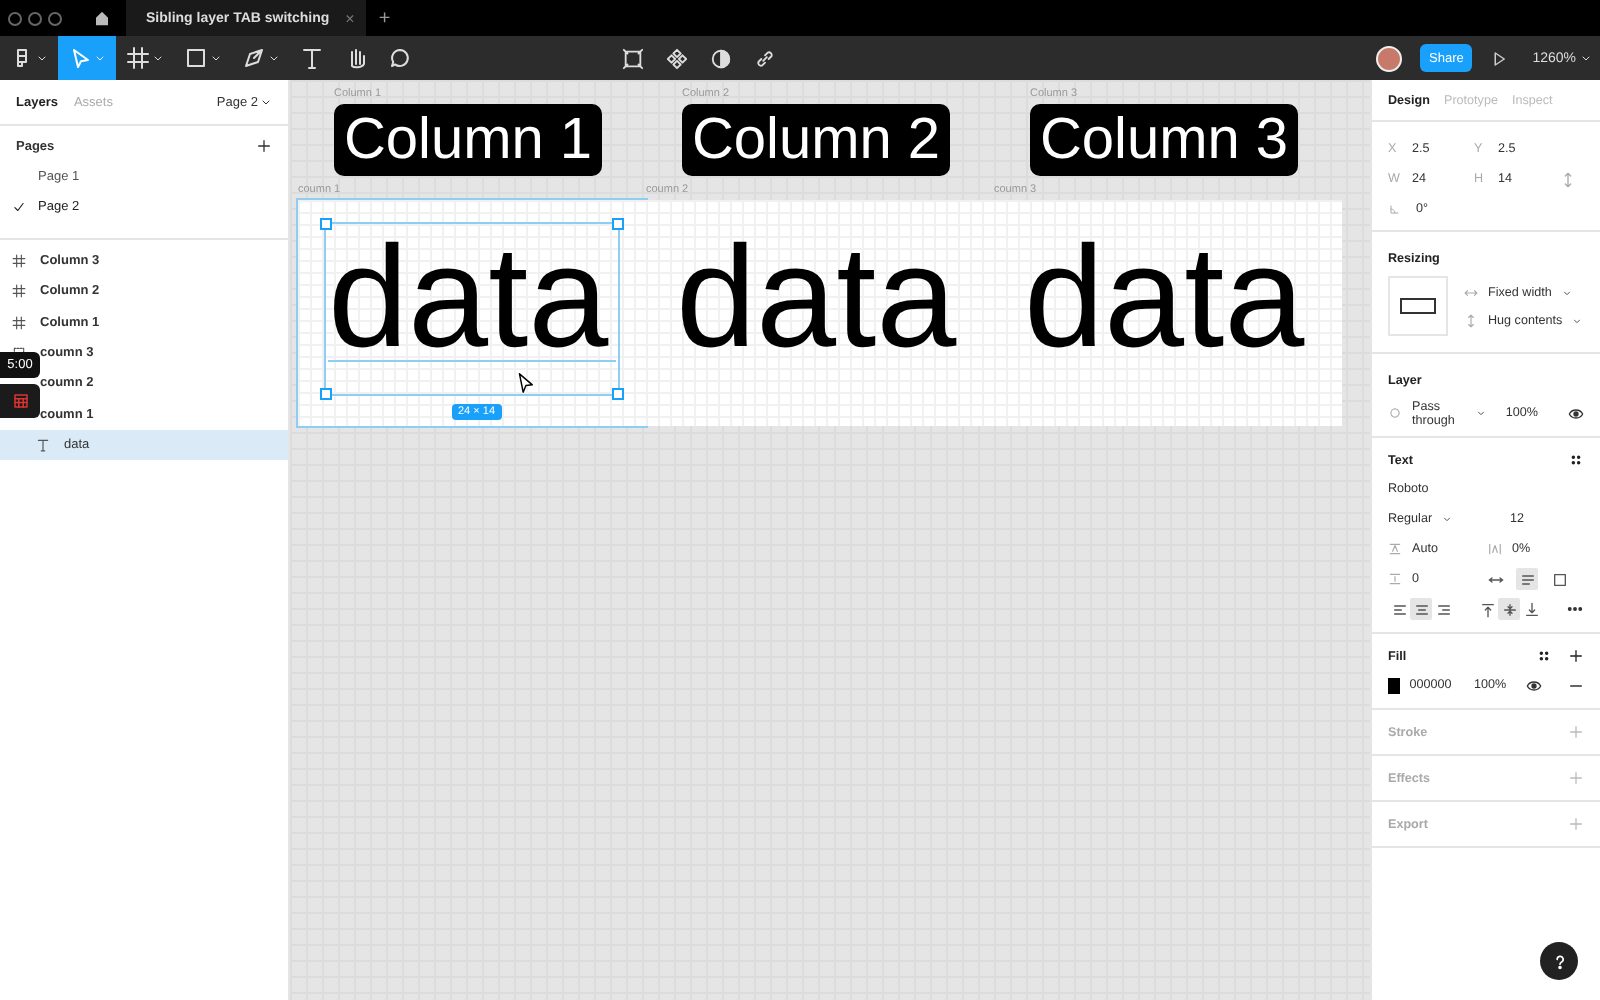  What do you see at coordinates (468, 140) in the screenshot?
I see `column-heading: Column 1` at bounding box center [468, 140].